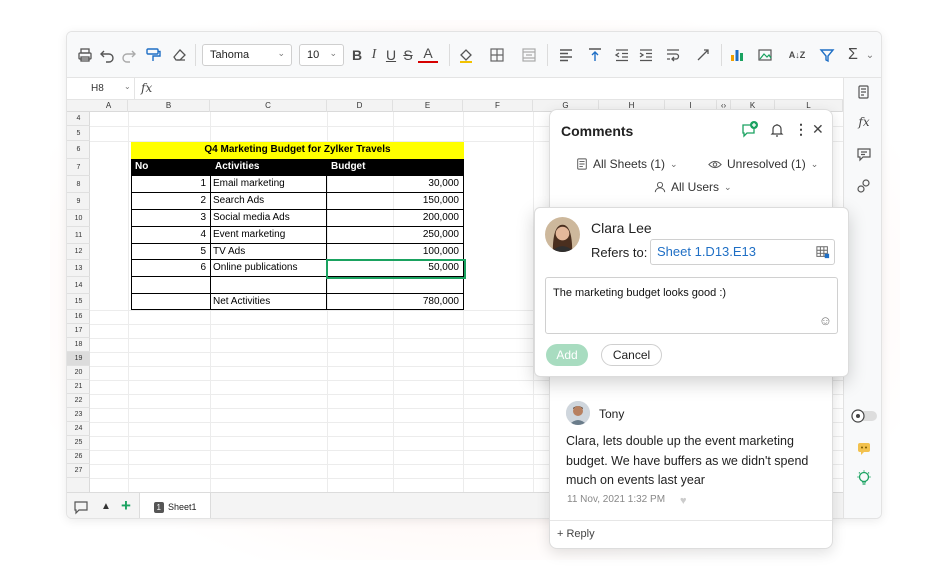 The height and width of the screenshot is (580, 949). I want to click on column-header: B, so click(169, 106).